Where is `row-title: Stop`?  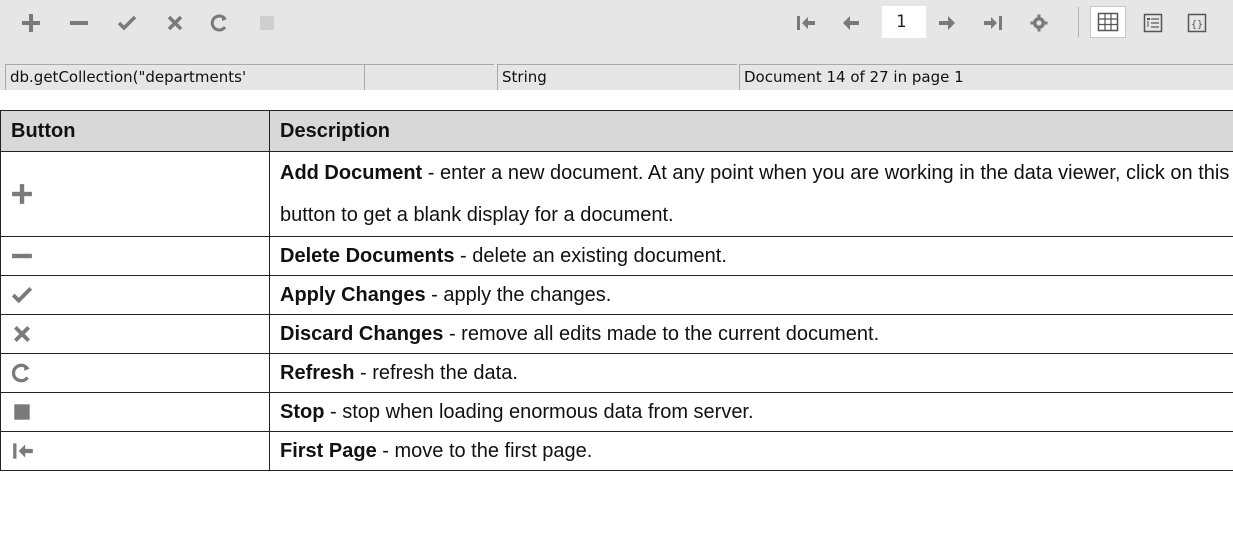 row-title: Stop is located at coordinates (302, 412).